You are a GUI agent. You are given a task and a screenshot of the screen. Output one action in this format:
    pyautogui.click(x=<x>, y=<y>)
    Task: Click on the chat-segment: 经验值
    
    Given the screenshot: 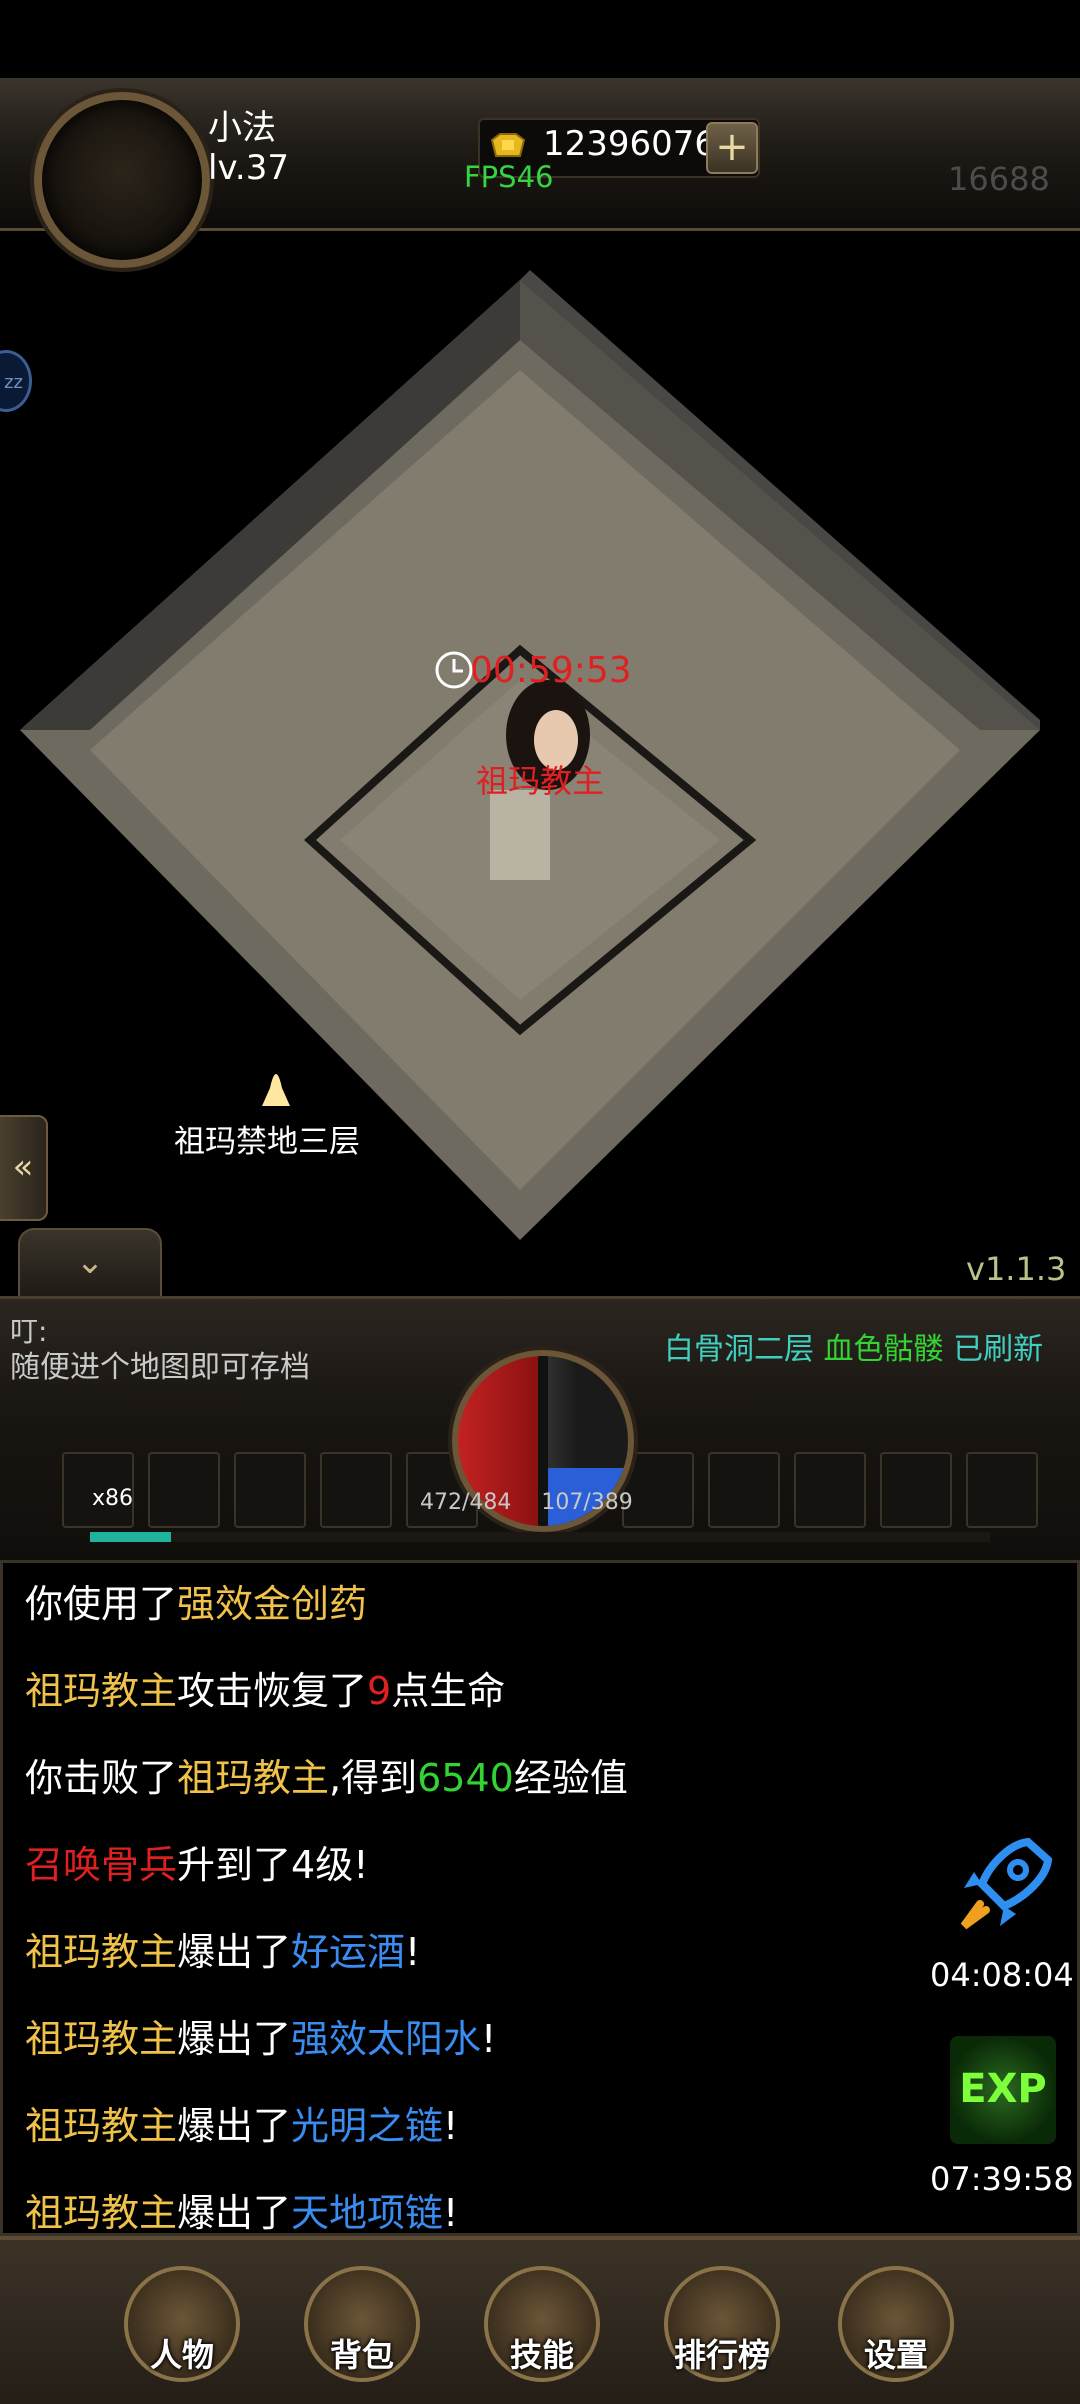 What is the action you would take?
    pyautogui.click(x=570, y=1778)
    